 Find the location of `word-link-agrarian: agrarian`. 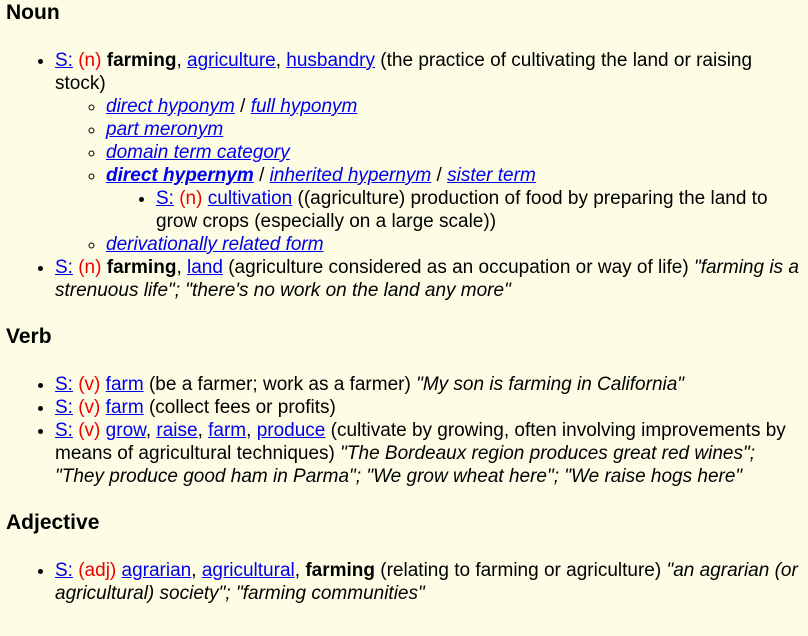

word-link-agrarian: agrarian is located at coordinates (157, 570).